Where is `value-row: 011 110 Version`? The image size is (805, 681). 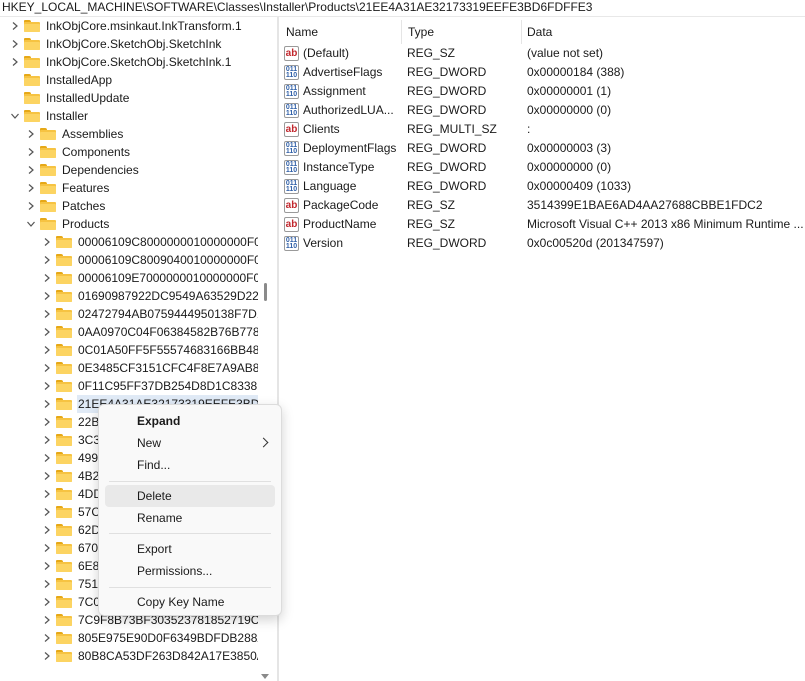
value-row: 011 110 Version is located at coordinates (313, 243).